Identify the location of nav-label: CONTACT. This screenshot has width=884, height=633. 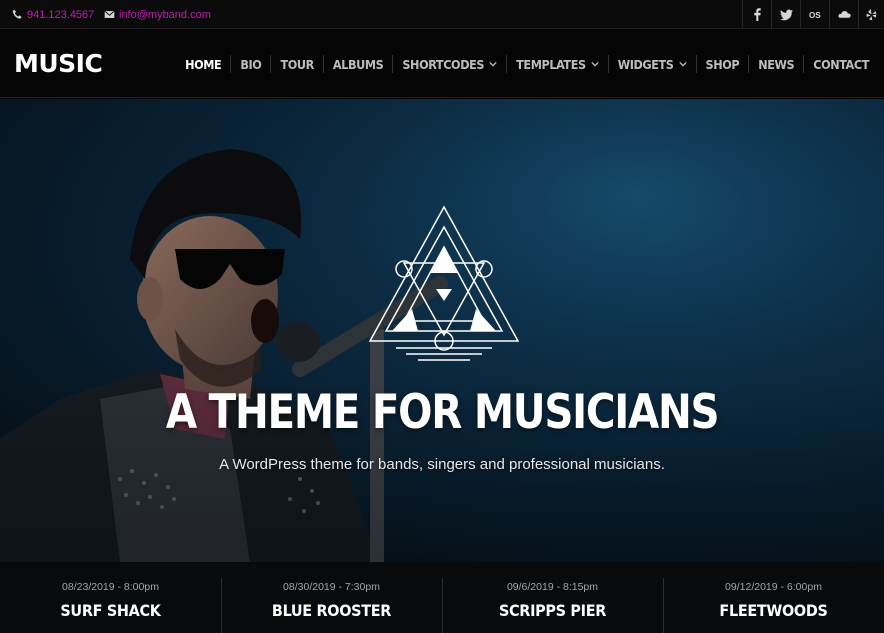
(841, 64).